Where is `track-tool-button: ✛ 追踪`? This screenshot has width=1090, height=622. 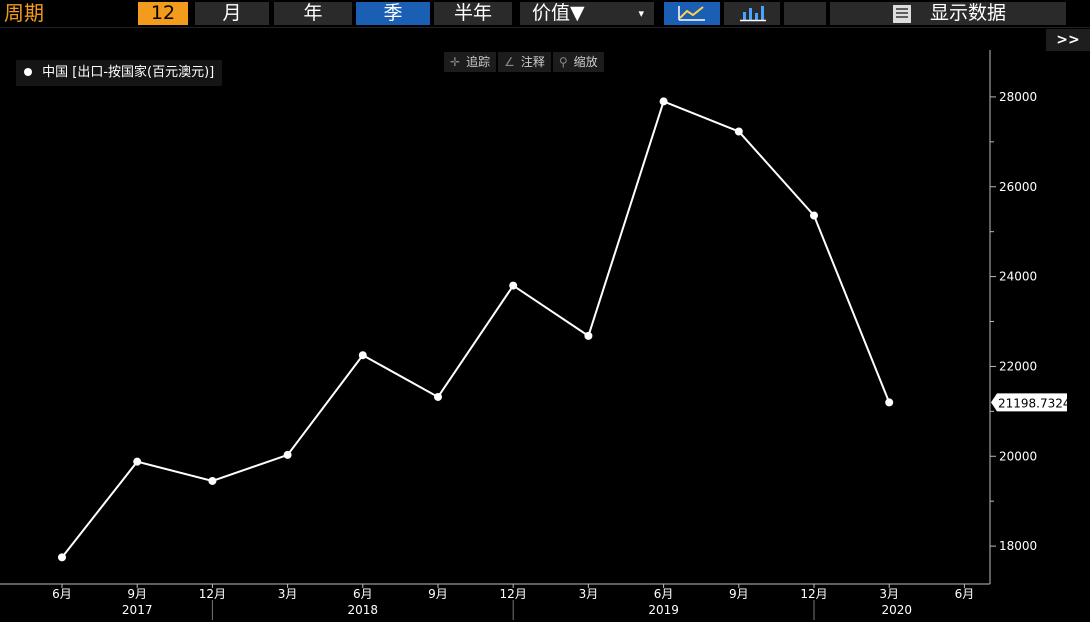
track-tool-button: ✛ 追踪 is located at coordinates (470, 62).